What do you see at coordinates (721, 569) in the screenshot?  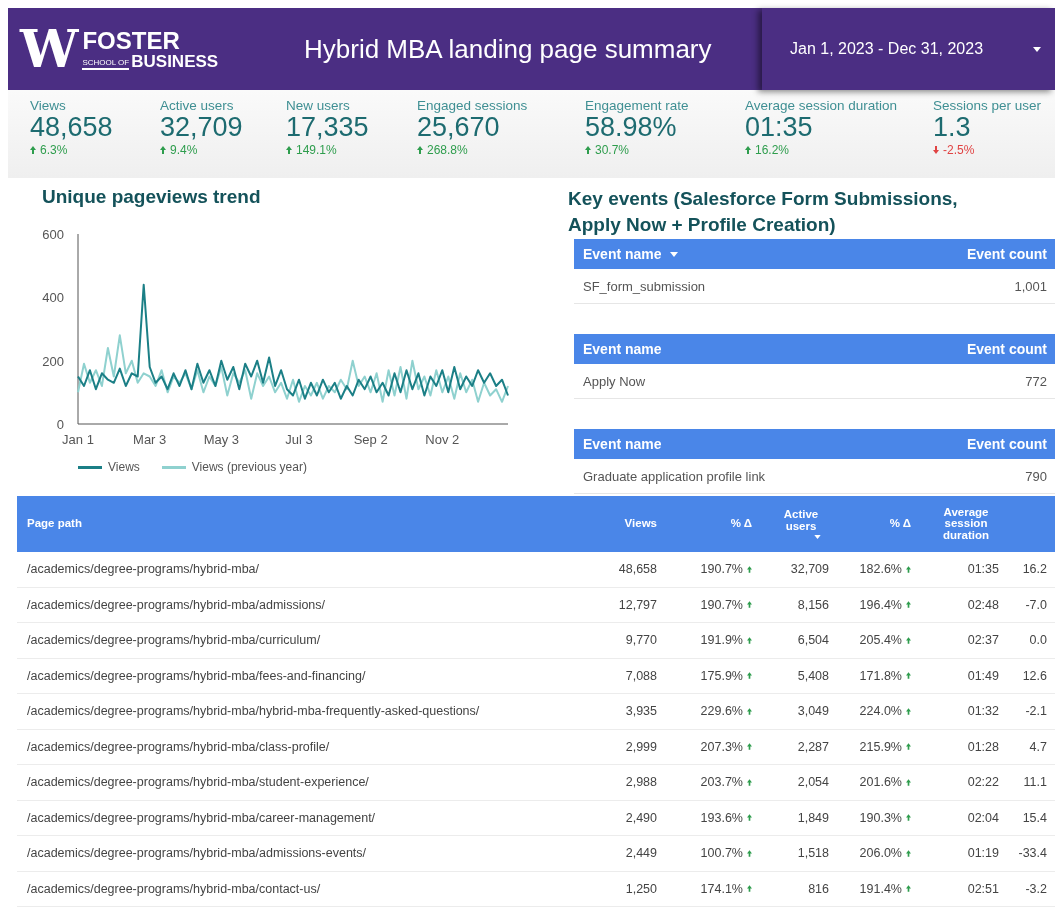 I see `table-cell: 190.7%` at bounding box center [721, 569].